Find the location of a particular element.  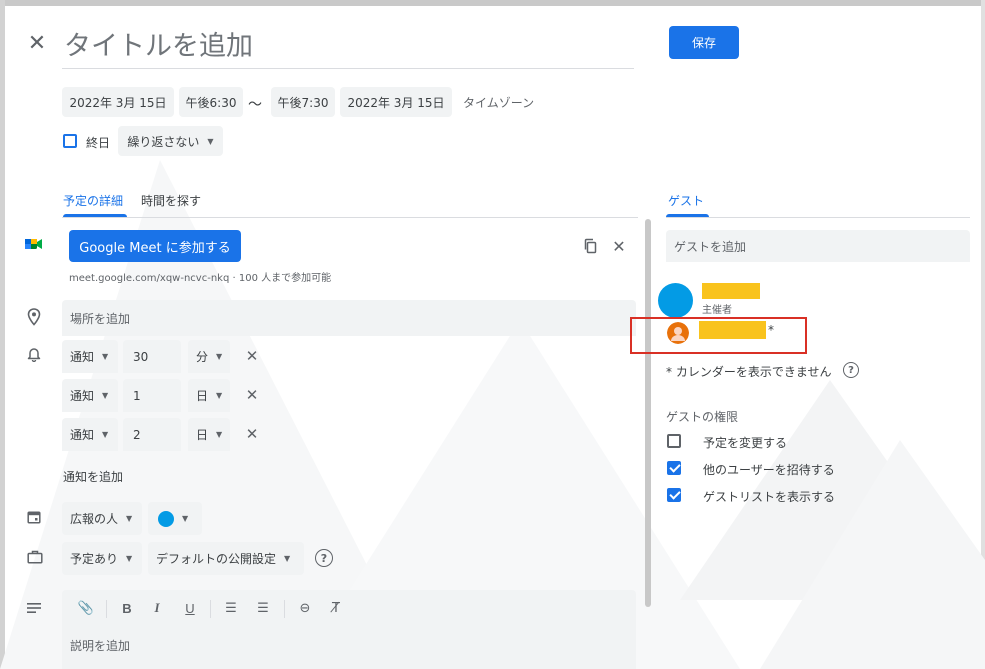

clear-formatting-icon: T̸ is located at coordinates (336, 608).